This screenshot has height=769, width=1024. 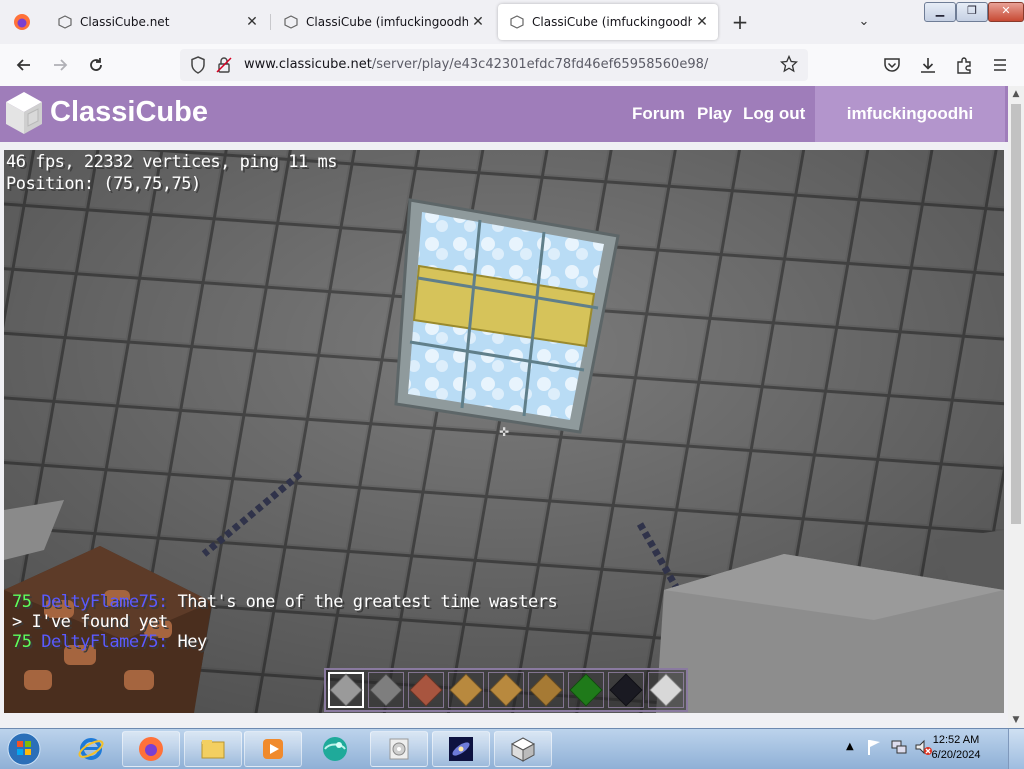 What do you see at coordinates (972, 12) in the screenshot?
I see `restore-button: ❐` at bounding box center [972, 12].